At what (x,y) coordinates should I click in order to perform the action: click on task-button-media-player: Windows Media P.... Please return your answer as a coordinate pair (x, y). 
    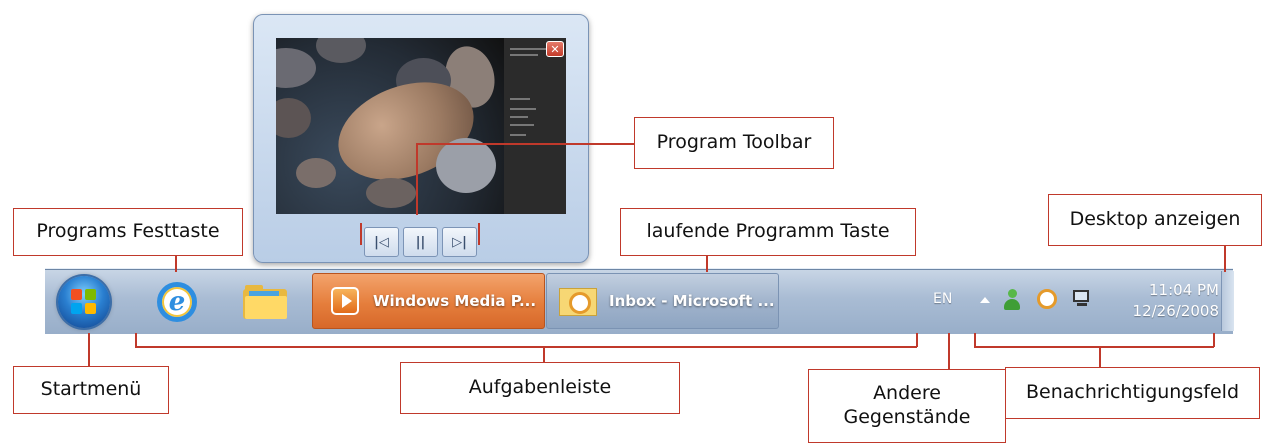
    Looking at the image, I should click on (428, 301).